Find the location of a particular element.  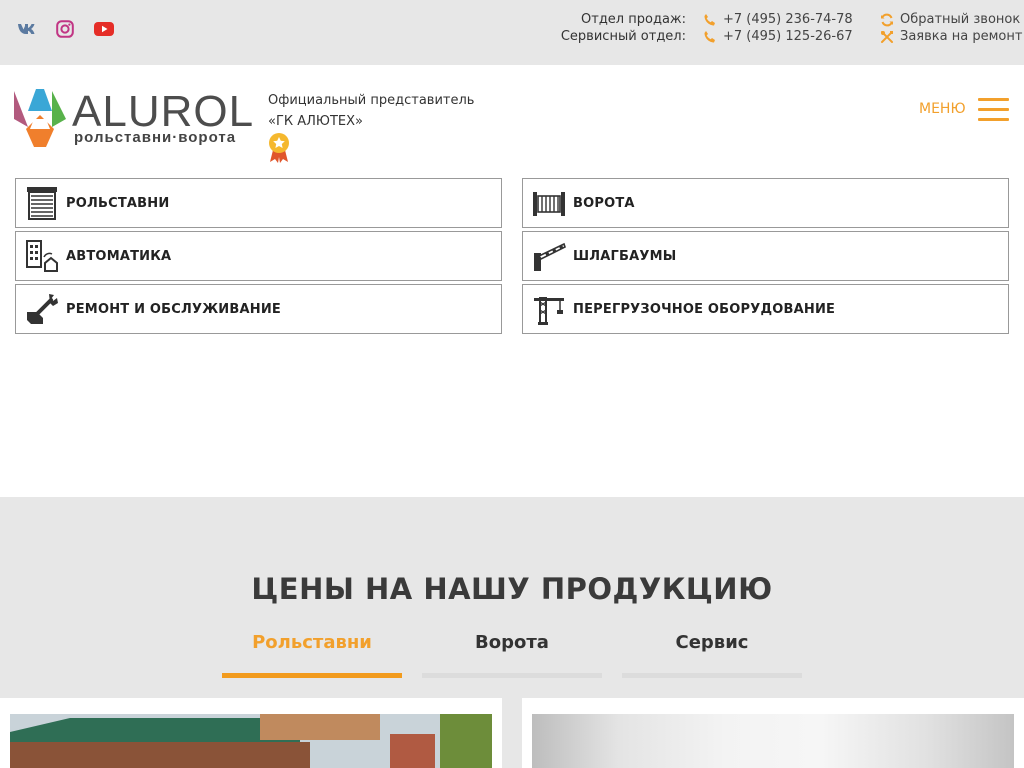

representative-line: Официальный представитель is located at coordinates (371, 100).